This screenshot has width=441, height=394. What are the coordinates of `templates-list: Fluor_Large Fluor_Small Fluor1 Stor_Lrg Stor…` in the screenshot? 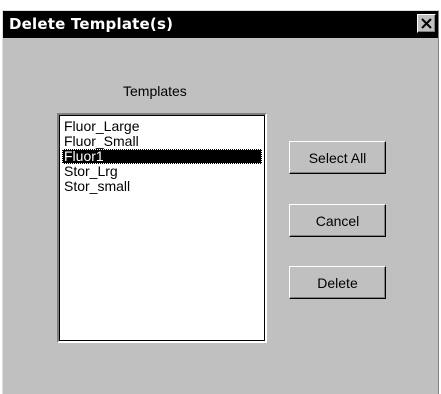 It's located at (162, 156).